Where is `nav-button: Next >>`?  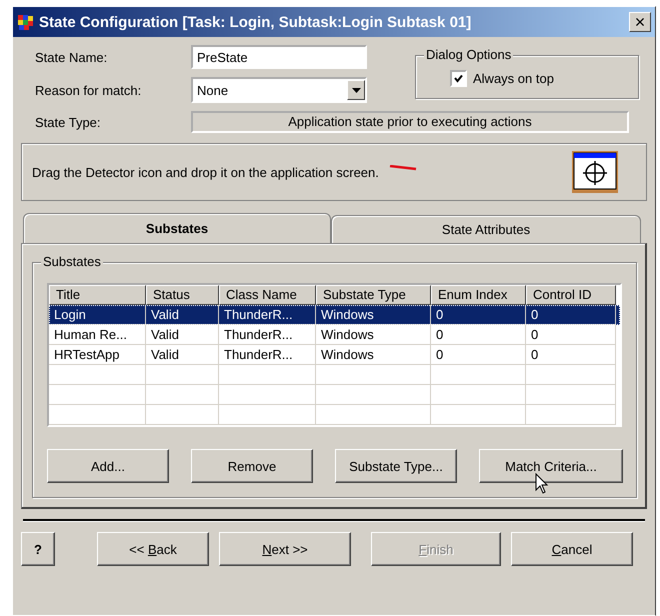
nav-button: Next >> is located at coordinates (285, 549).